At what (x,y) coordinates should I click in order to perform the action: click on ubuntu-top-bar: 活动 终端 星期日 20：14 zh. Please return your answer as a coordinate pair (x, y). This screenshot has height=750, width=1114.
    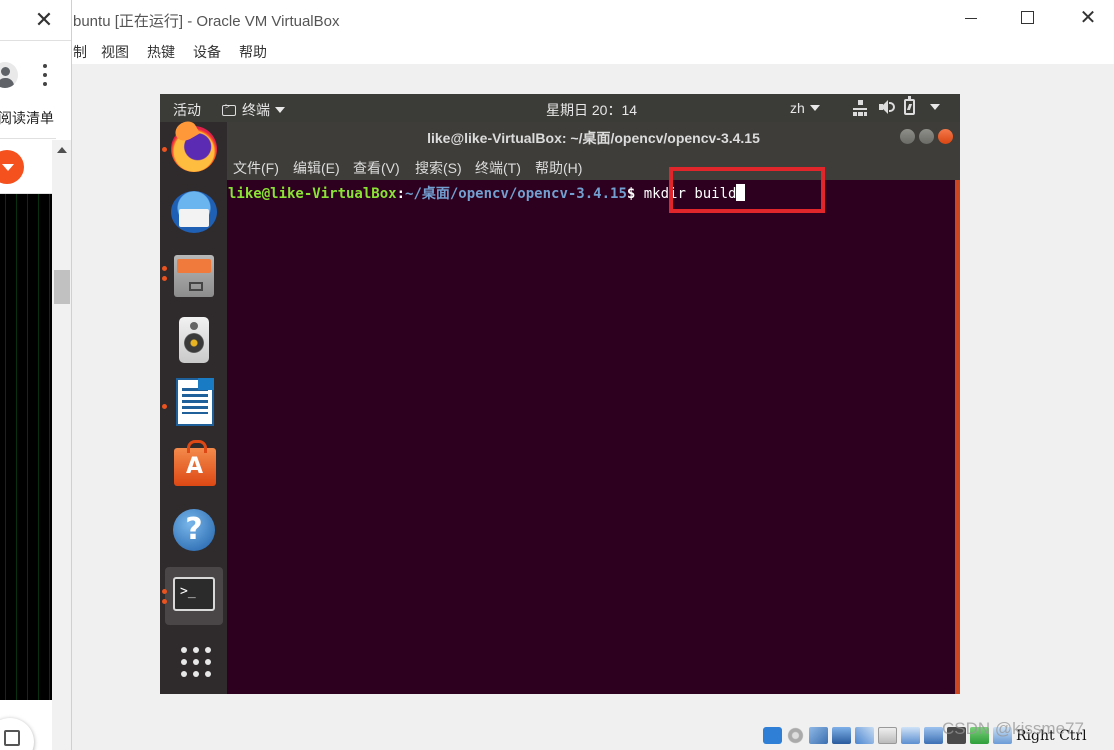
    Looking at the image, I should click on (560, 108).